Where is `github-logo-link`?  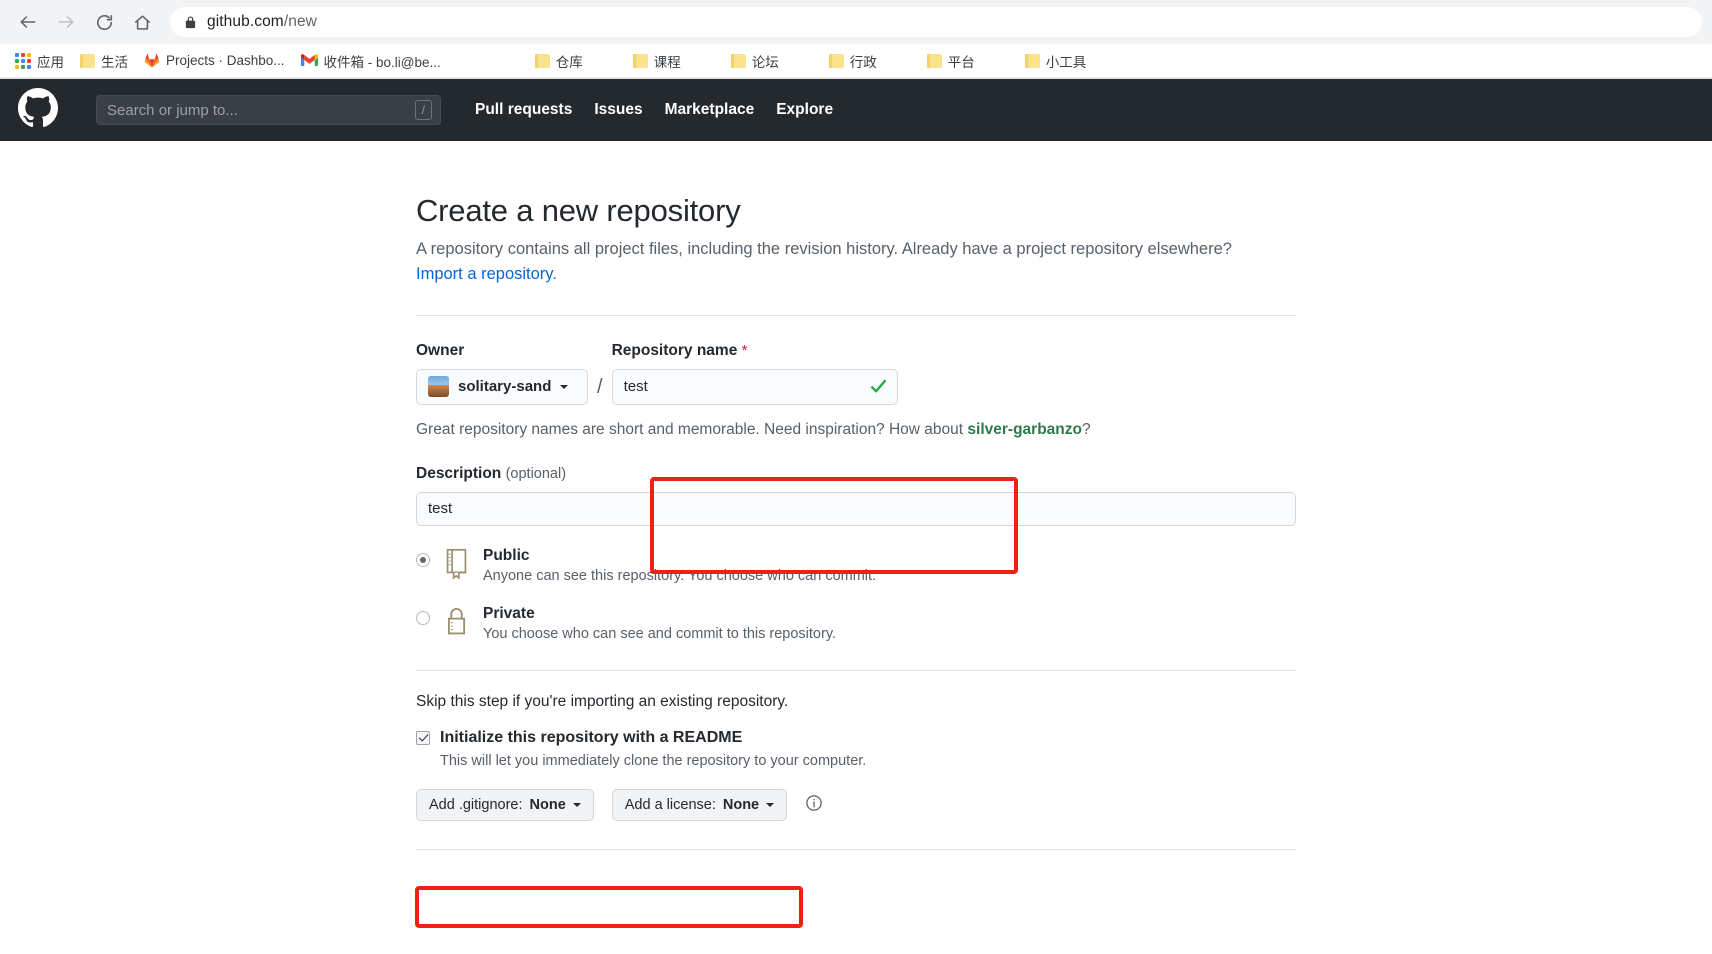
github-logo-link is located at coordinates (38, 110).